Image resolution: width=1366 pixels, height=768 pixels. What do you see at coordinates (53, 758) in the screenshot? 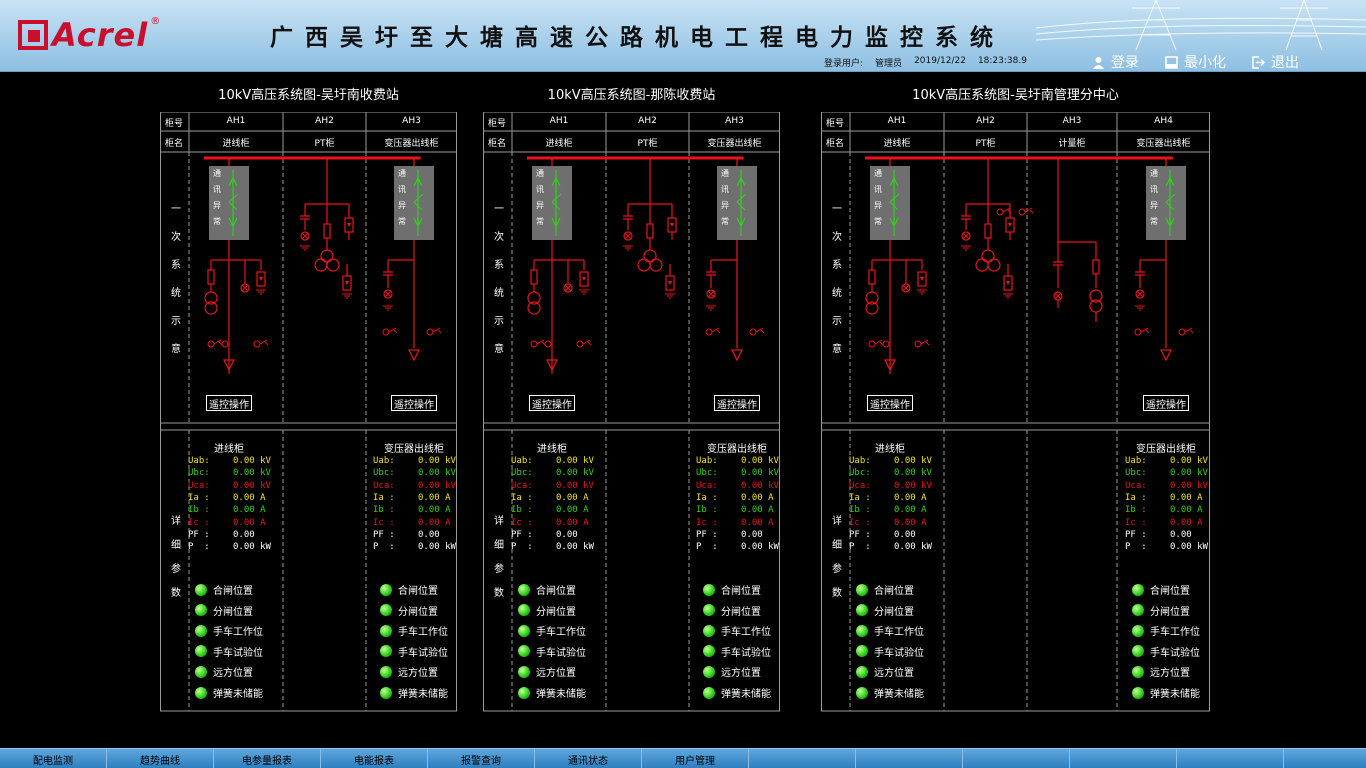
I see `nav-item: 配电监测` at bounding box center [53, 758].